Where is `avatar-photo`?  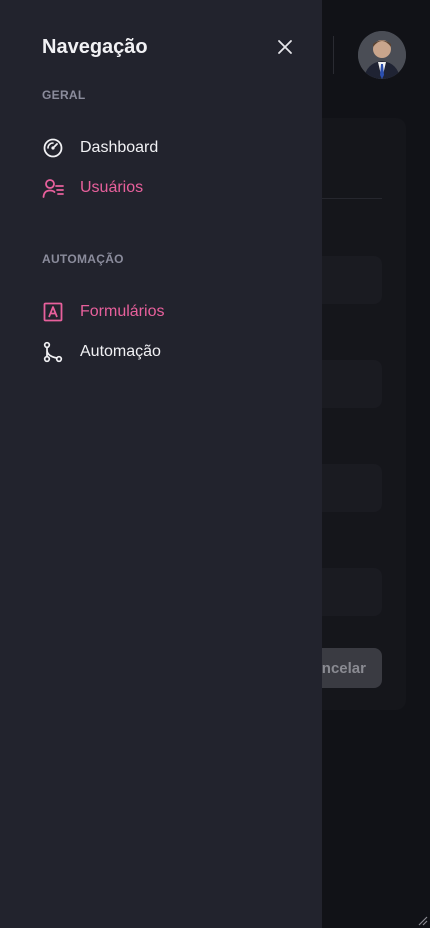 avatar-photo is located at coordinates (382, 55).